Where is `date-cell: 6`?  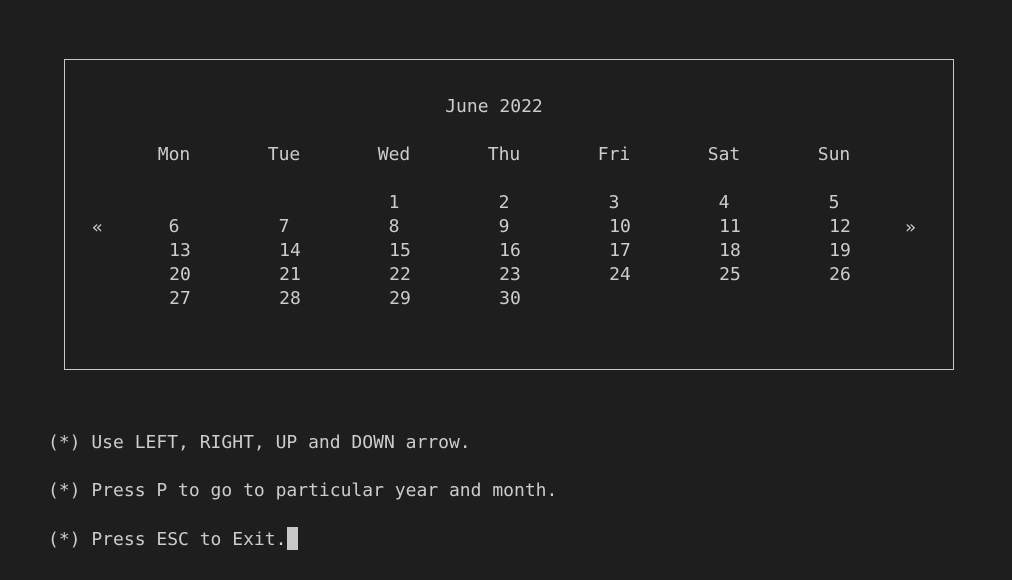 date-cell: 6 is located at coordinates (174, 227).